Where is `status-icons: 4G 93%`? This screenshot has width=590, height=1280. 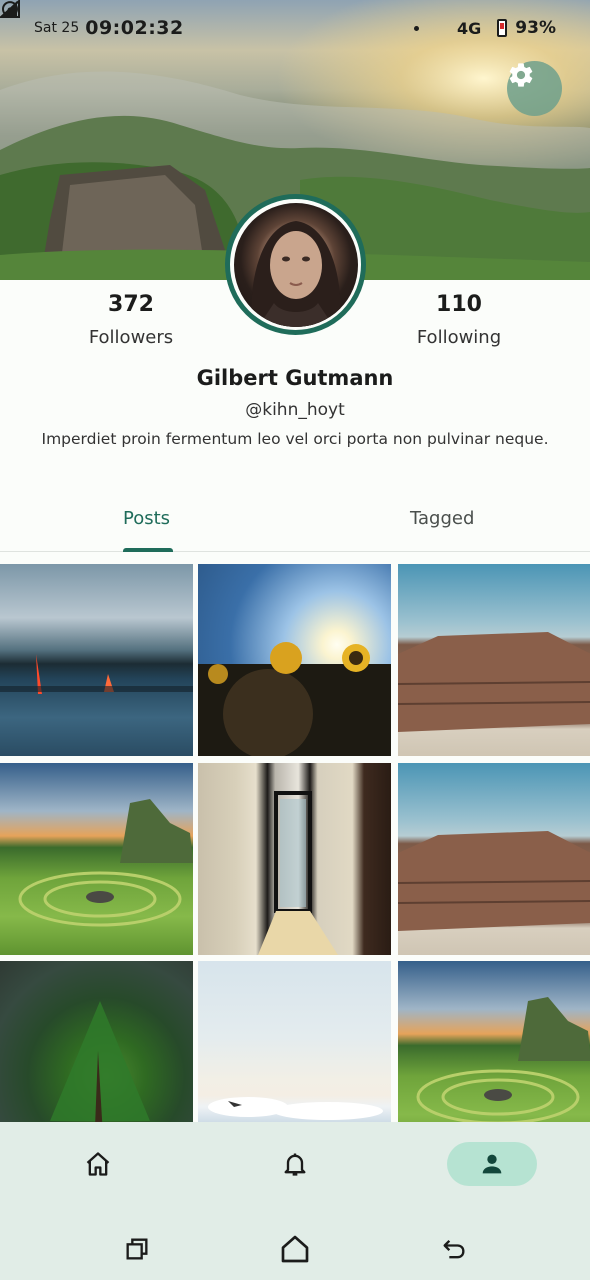
status-icons: 4G 93% is located at coordinates (278, 19).